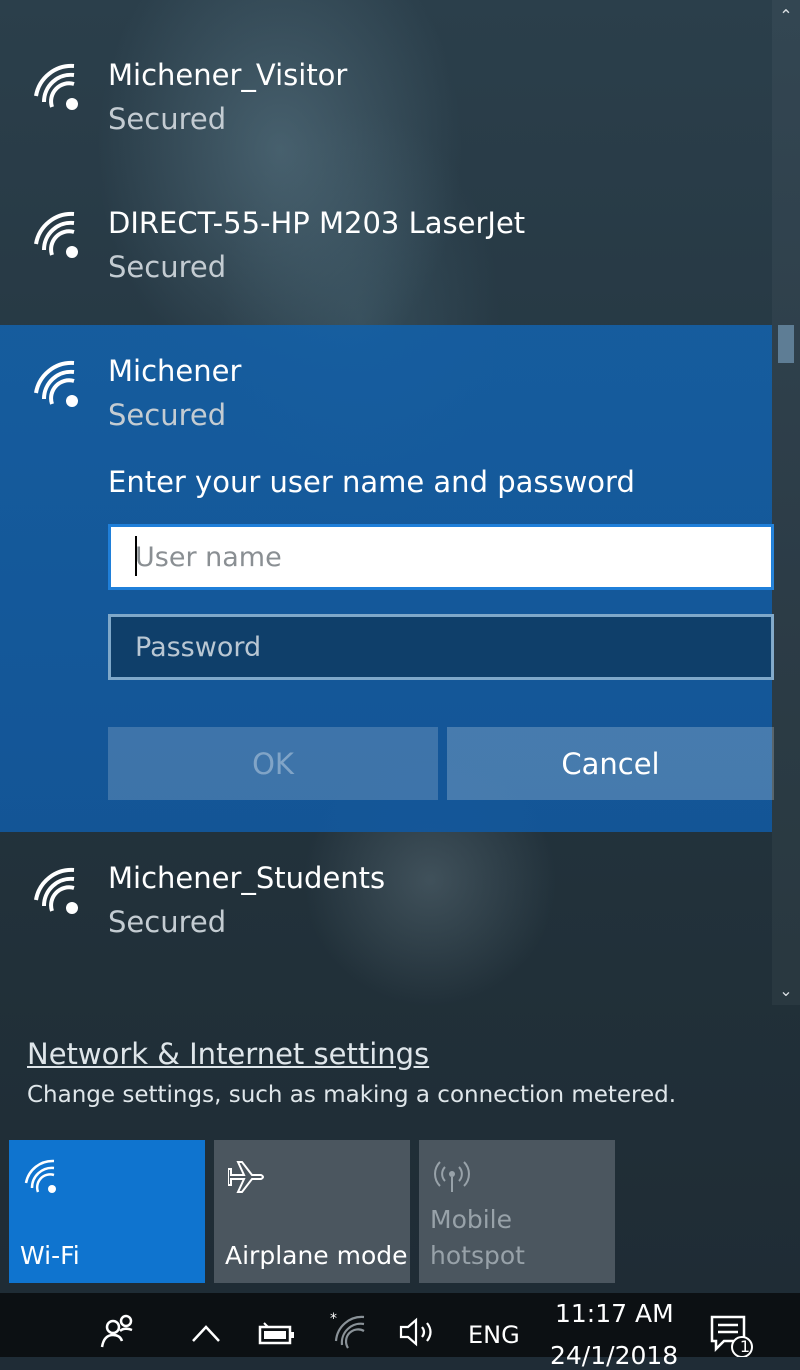  Describe the element at coordinates (517, 1211) in the screenshot. I see `mobile-hotspot-tile: Mobile hotspot` at that location.